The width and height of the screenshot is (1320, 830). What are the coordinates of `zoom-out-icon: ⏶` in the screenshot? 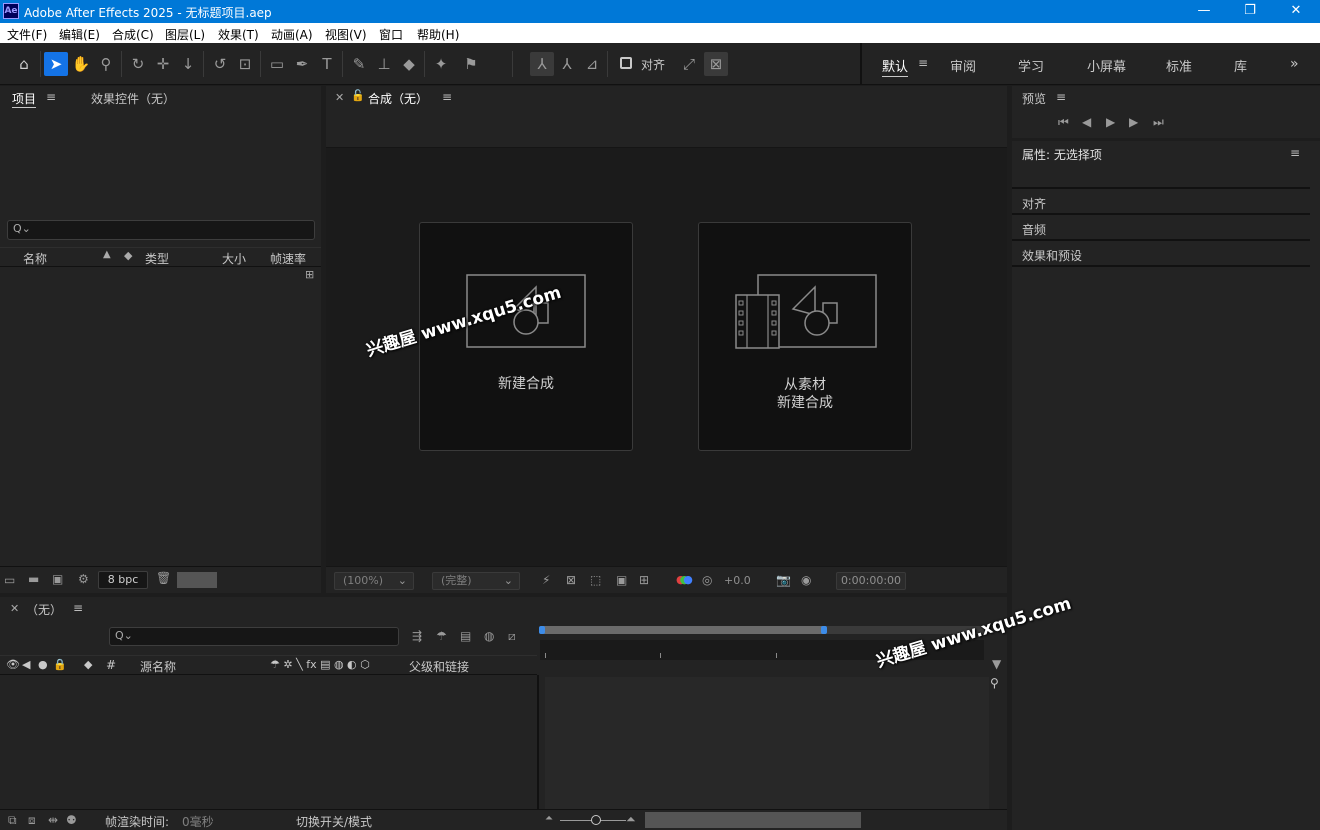 It's located at (549, 818).